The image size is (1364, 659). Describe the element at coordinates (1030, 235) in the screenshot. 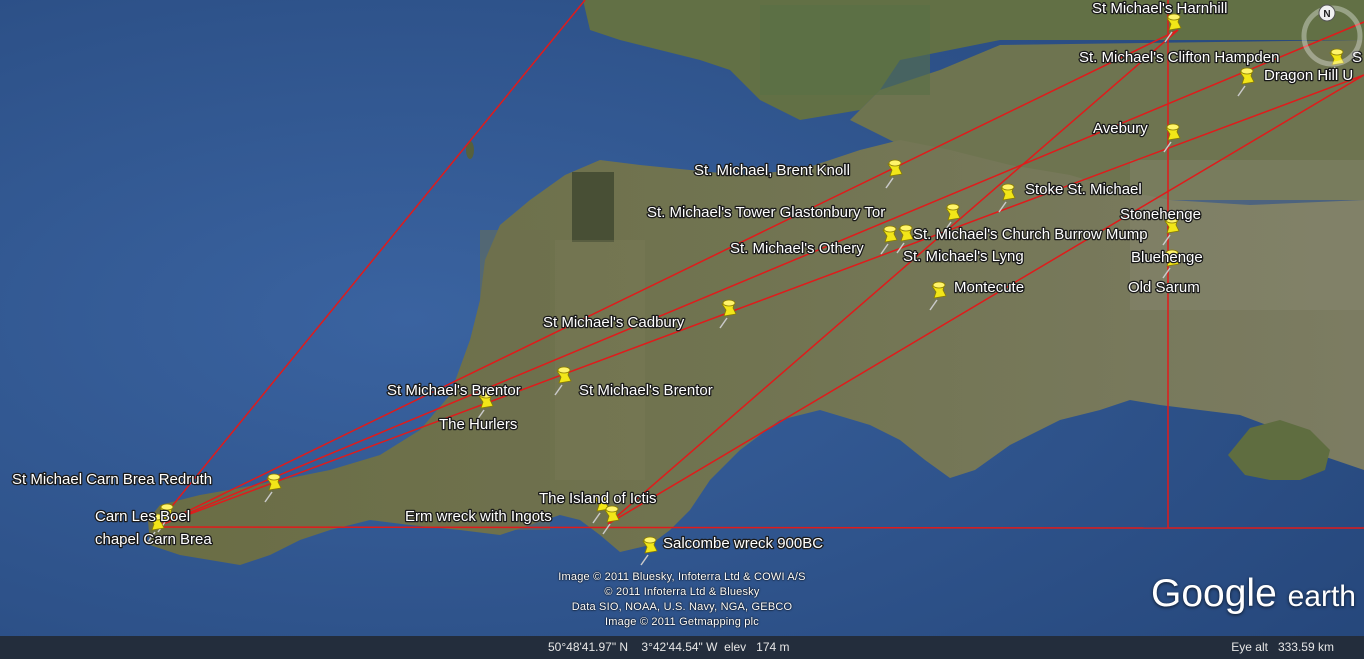

I see `placemark-label-burrow-mump: St. Michael's Church Burrow Mump` at that location.